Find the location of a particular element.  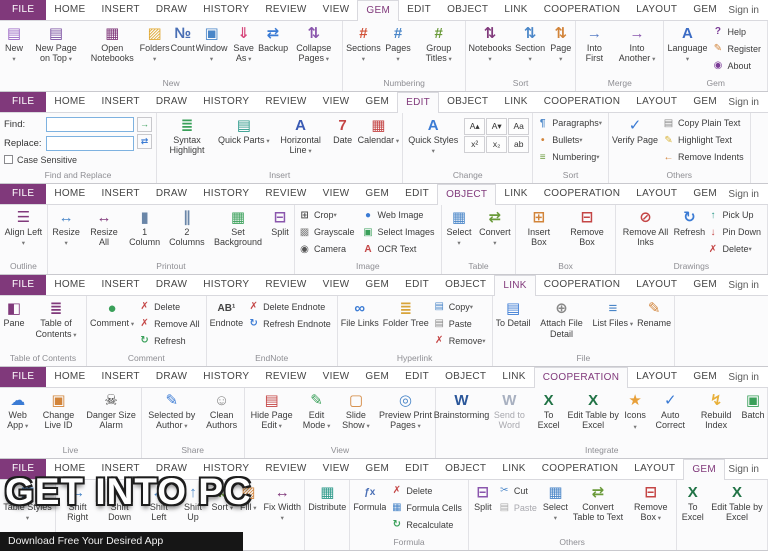

1-column-button: ▮ 1 Column is located at coordinates (145, 226).